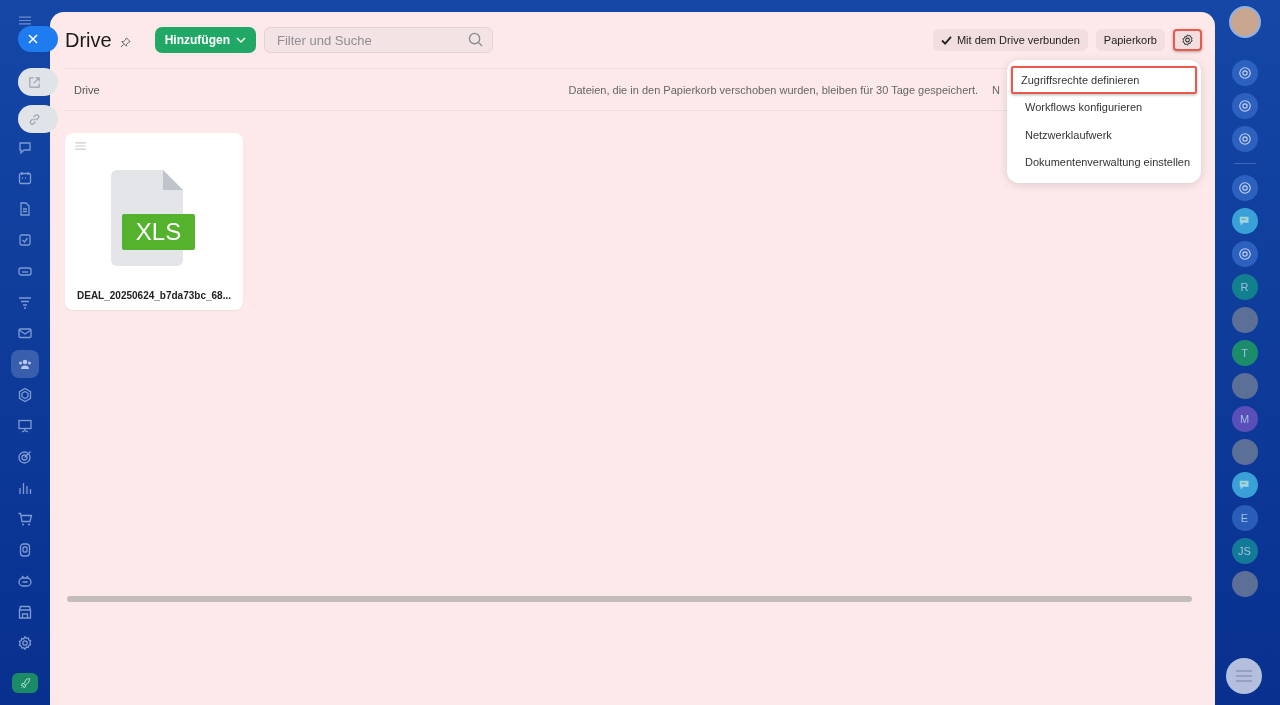 The image size is (1280, 705). Describe the element at coordinates (1104, 162) in the screenshot. I see `menu-item: Dokumentenverwaltung einstellen` at that location.